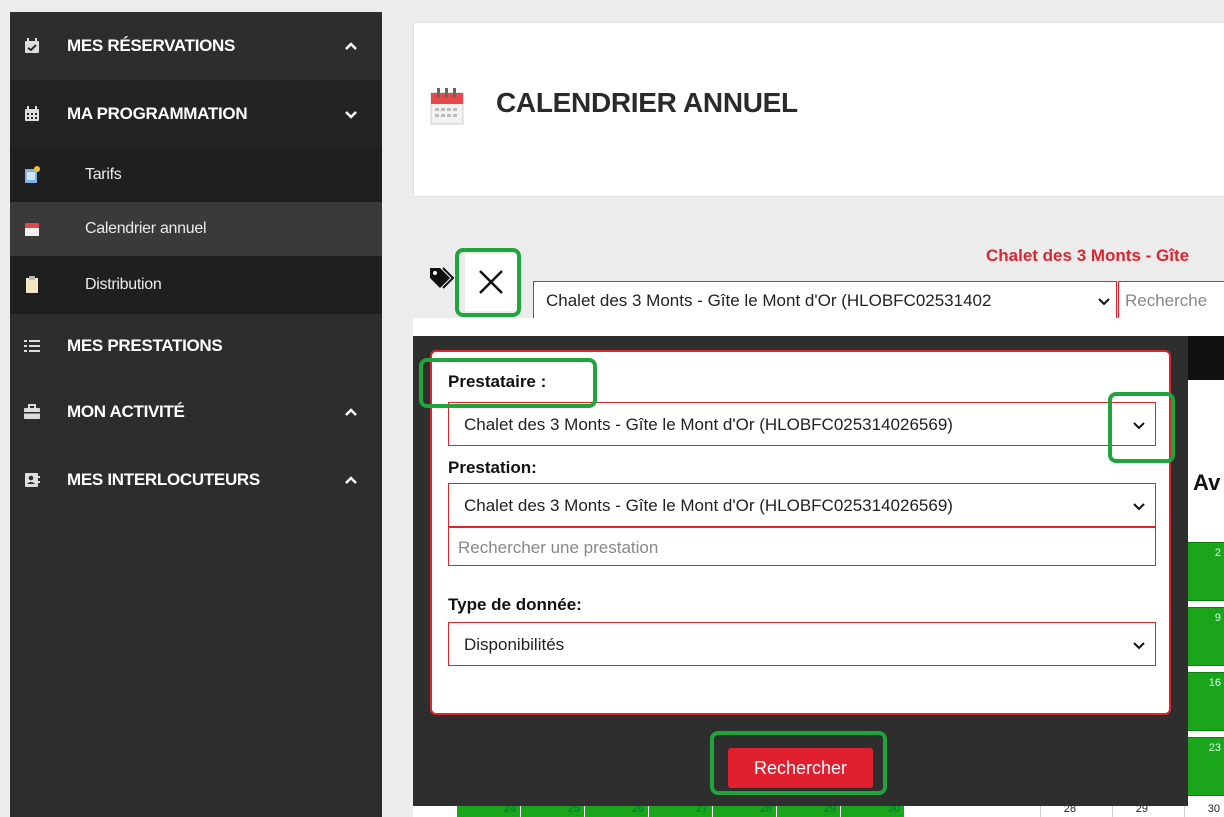 This screenshot has width=1224, height=817. Describe the element at coordinates (146, 228) in the screenshot. I see `sidebar-item-label: Calendrier annuel` at that location.